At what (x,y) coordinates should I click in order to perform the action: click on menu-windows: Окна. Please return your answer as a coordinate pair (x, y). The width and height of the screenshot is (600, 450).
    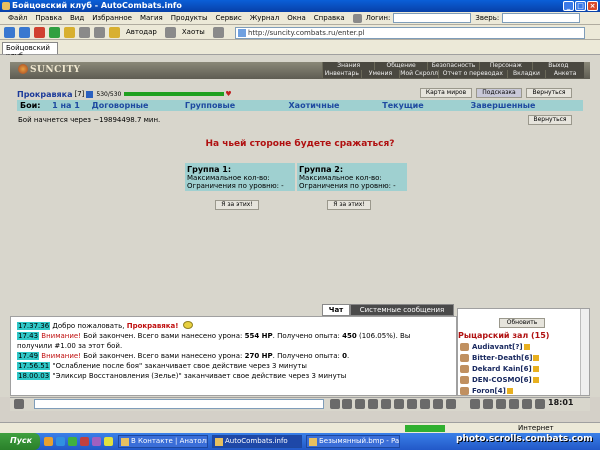
    Looking at the image, I should click on (296, 18).